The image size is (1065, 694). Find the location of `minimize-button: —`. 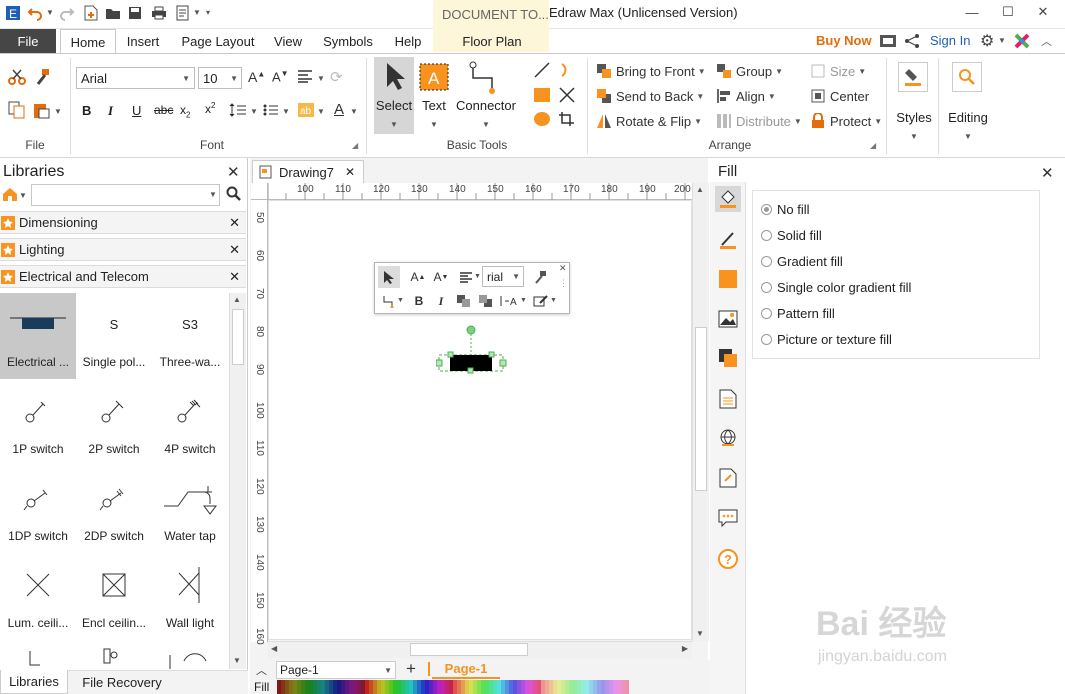

minimize-button: — is located at coordinates (972, 12).